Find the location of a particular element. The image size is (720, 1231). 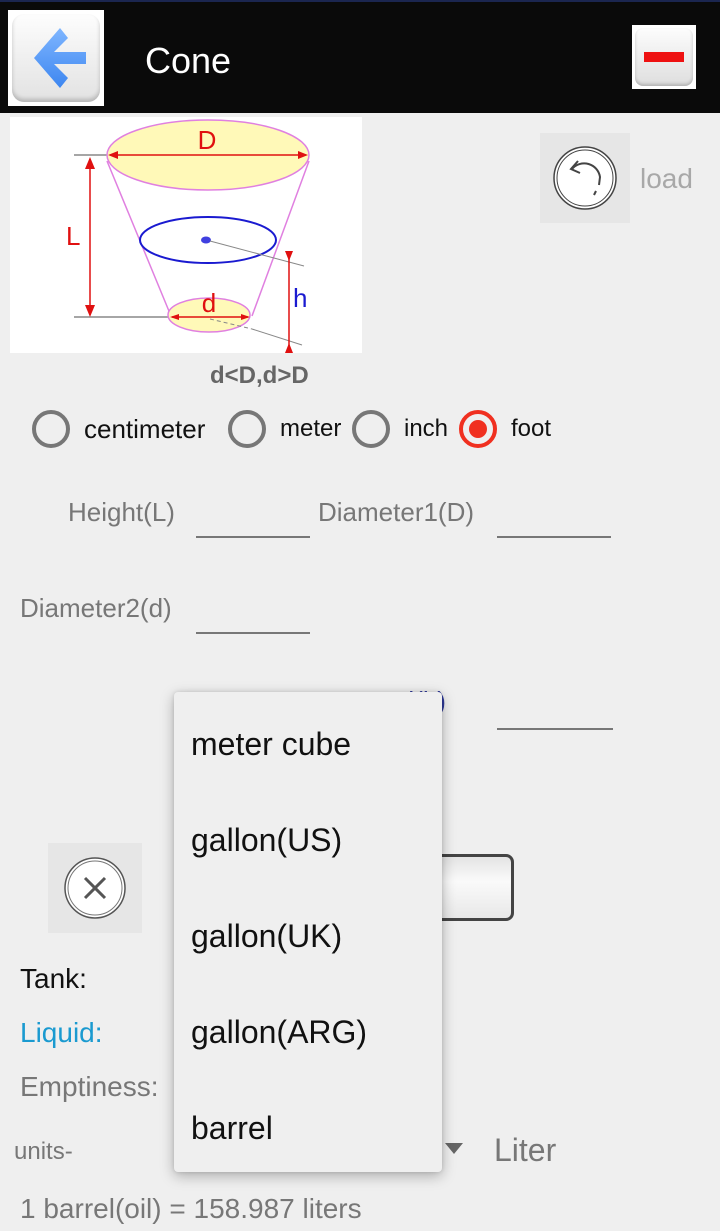

tank-label: Tank: is located at coordinates (53, 978).